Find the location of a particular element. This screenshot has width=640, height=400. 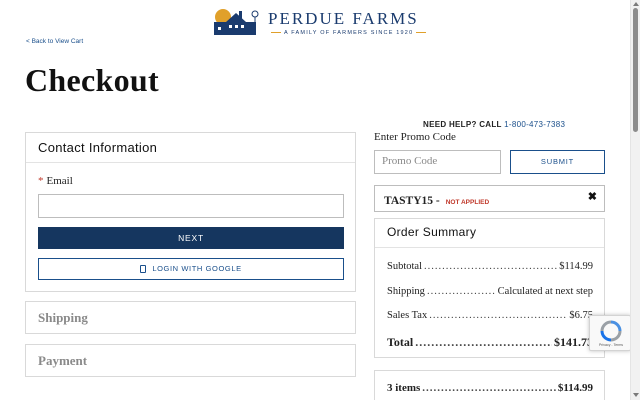

contact-information-heading: Contact Information is located at coordinates (190, 148).